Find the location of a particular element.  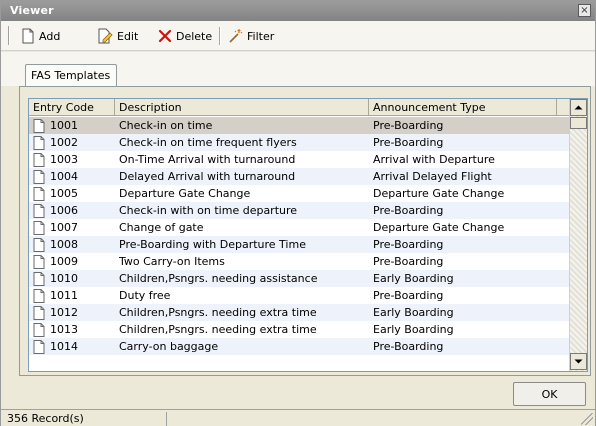

filter-button: Filter is located at coordinates (250, 36).